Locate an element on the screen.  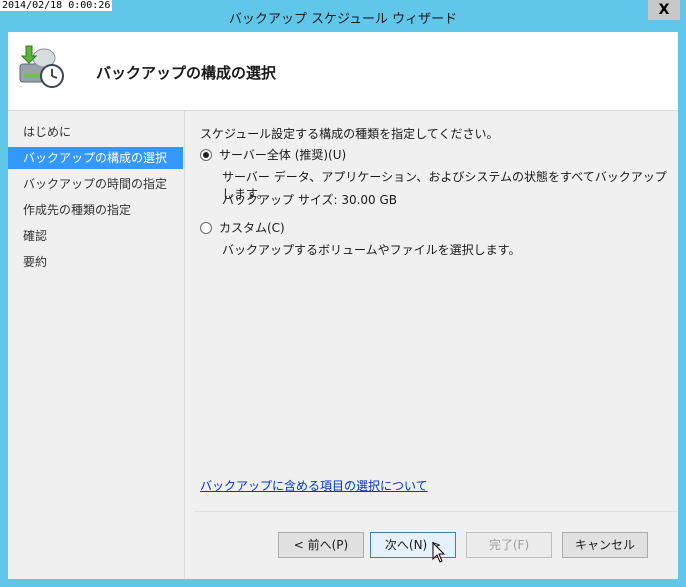
sidebar-item-confirm: 確認 is located at coordinates (95, 236).